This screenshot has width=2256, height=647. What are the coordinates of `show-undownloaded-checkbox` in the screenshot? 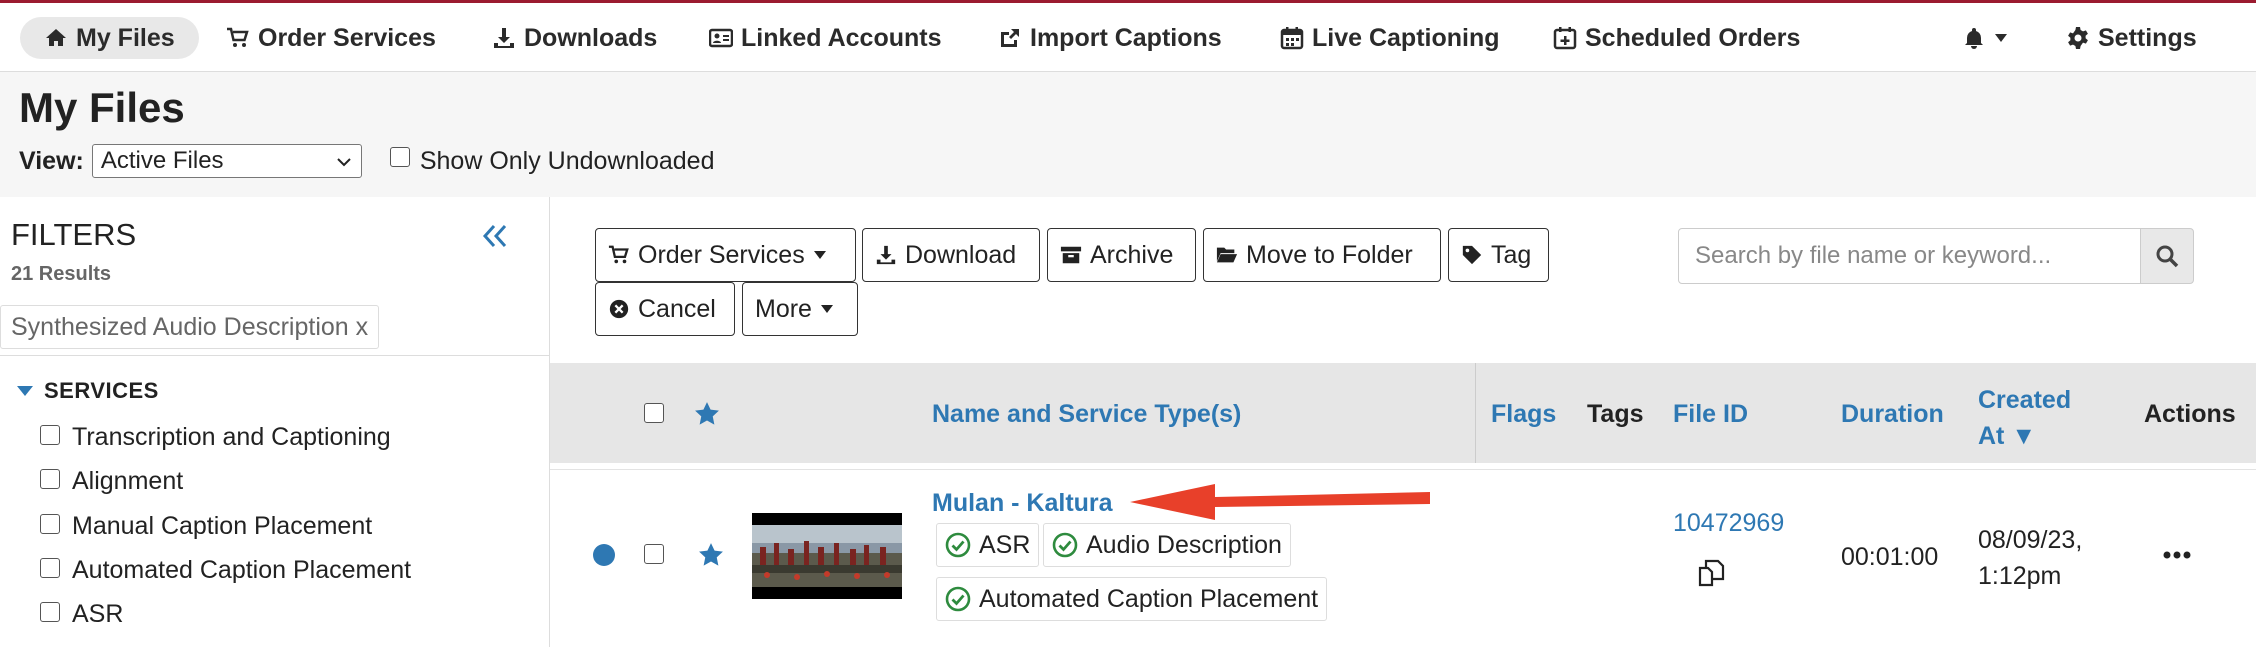 It's located at (399, 157).